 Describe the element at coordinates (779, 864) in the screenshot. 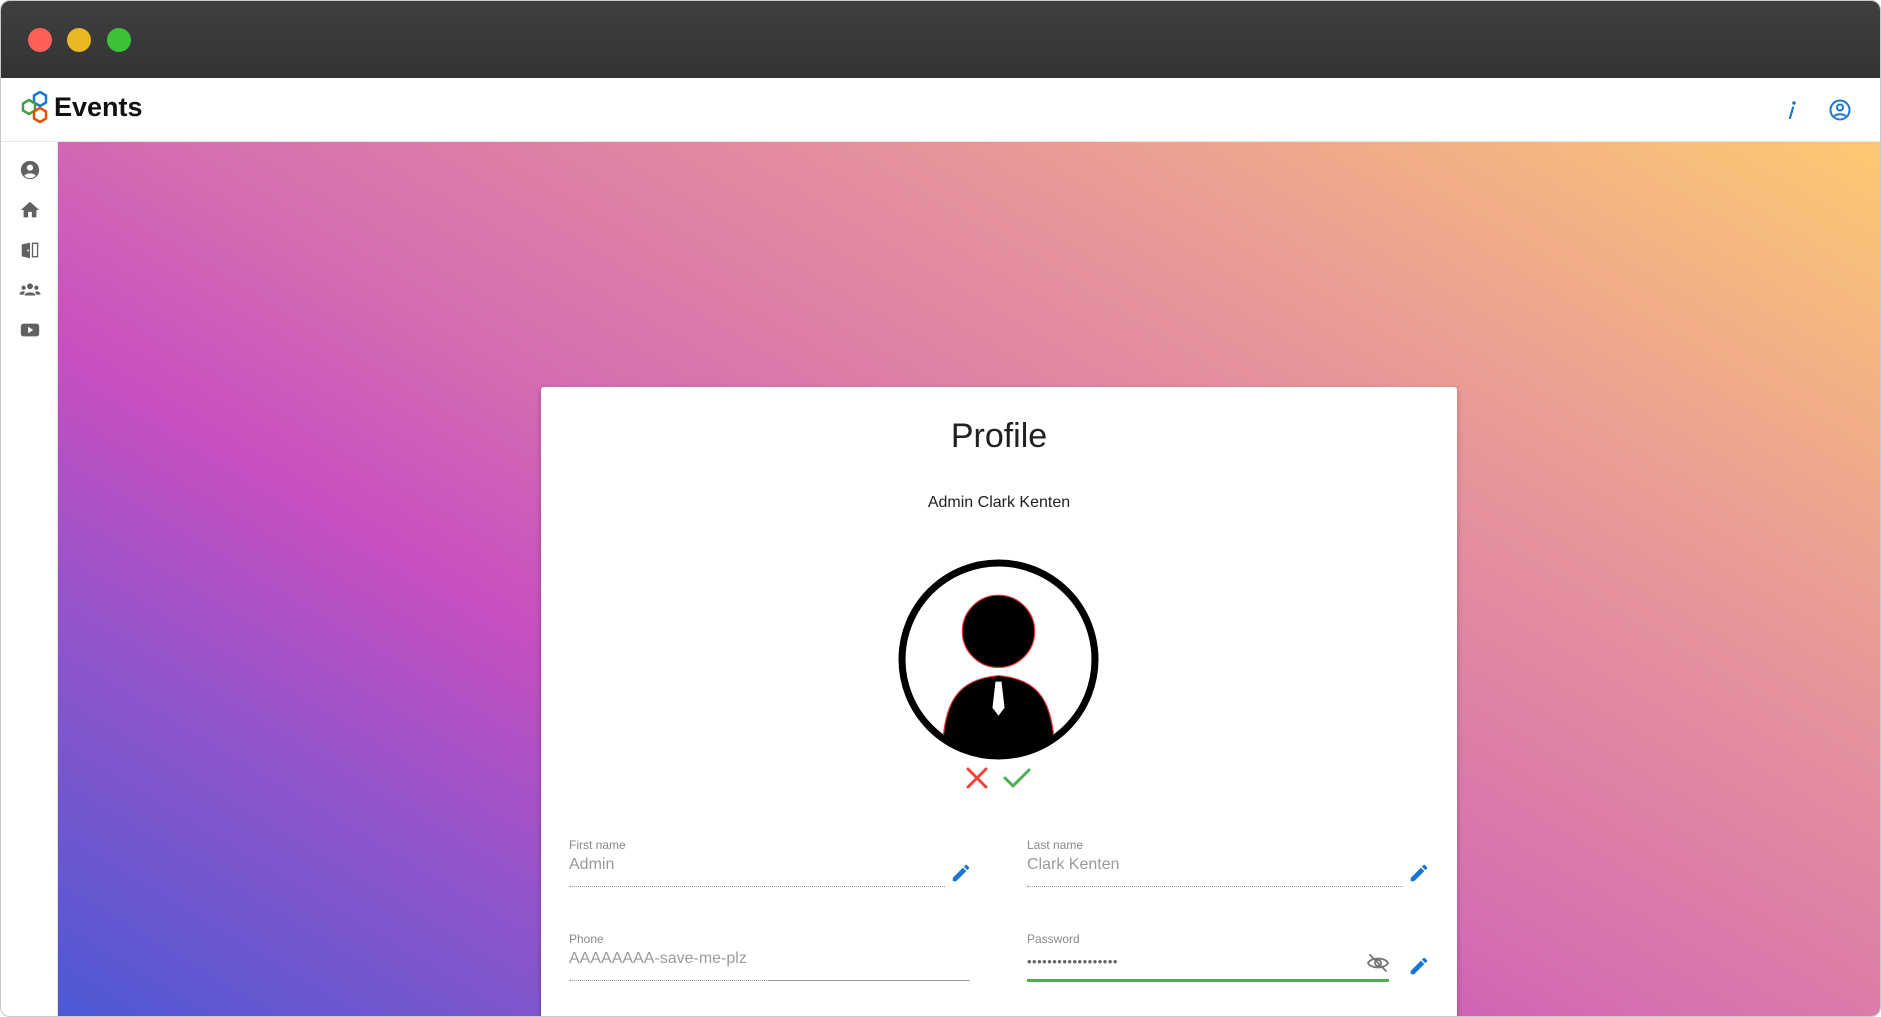

I see `first-name-field: First name Admin` at that location.